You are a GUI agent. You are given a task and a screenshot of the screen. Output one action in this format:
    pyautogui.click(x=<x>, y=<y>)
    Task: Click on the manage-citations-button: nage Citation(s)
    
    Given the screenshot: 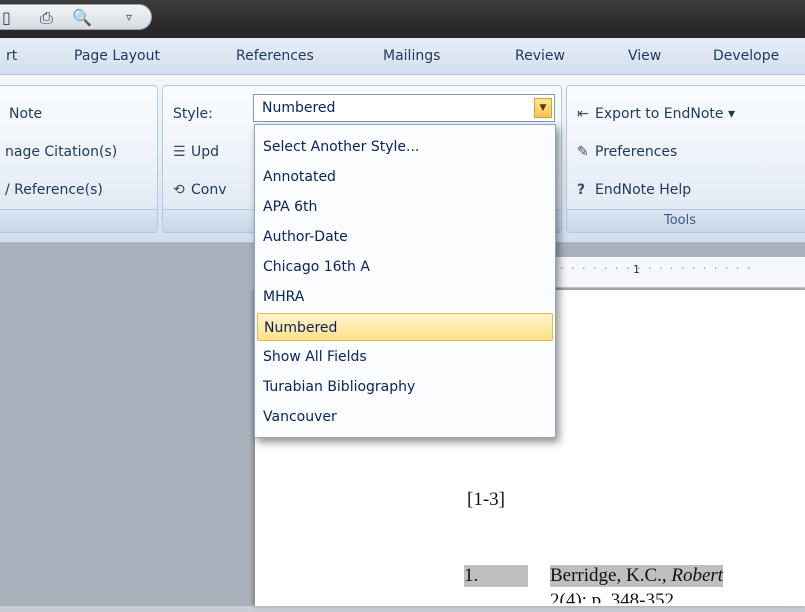 What is the action you would take?
    pyautogui.click(x=61, y=152)
    